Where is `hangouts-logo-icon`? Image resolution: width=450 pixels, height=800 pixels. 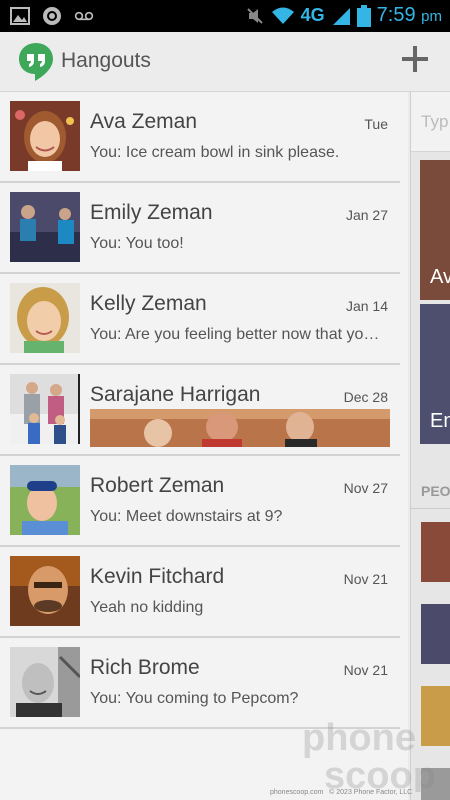
hangouts-logo-icon is located at coordinates (36, 62).